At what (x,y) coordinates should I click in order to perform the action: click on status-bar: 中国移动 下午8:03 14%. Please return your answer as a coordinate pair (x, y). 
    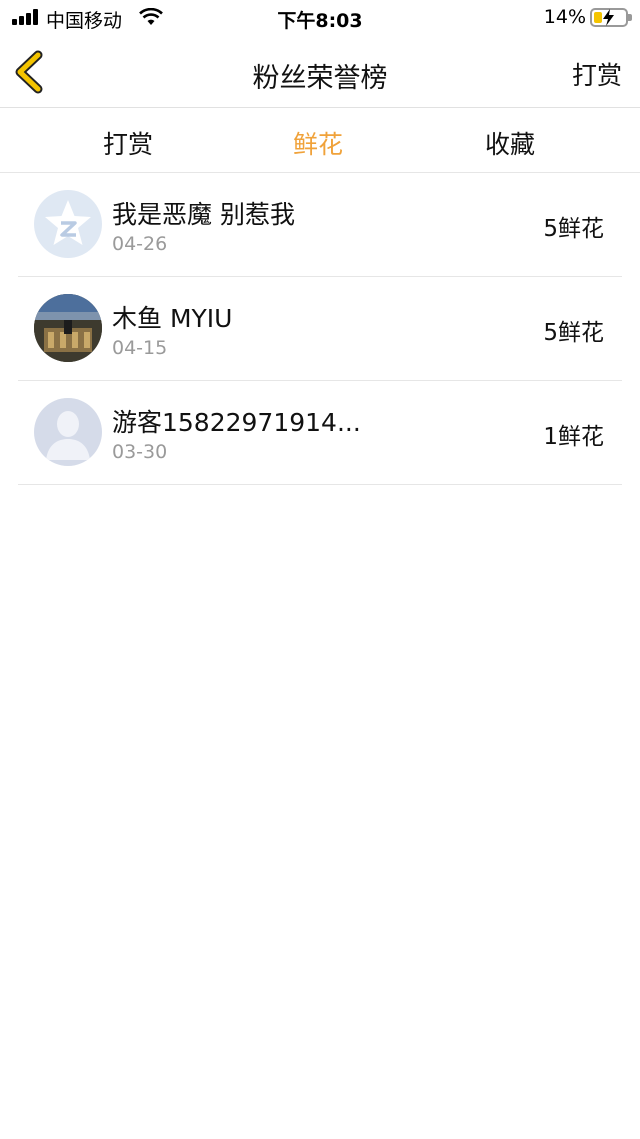
    Looking at the image, I should click on (320, 18).